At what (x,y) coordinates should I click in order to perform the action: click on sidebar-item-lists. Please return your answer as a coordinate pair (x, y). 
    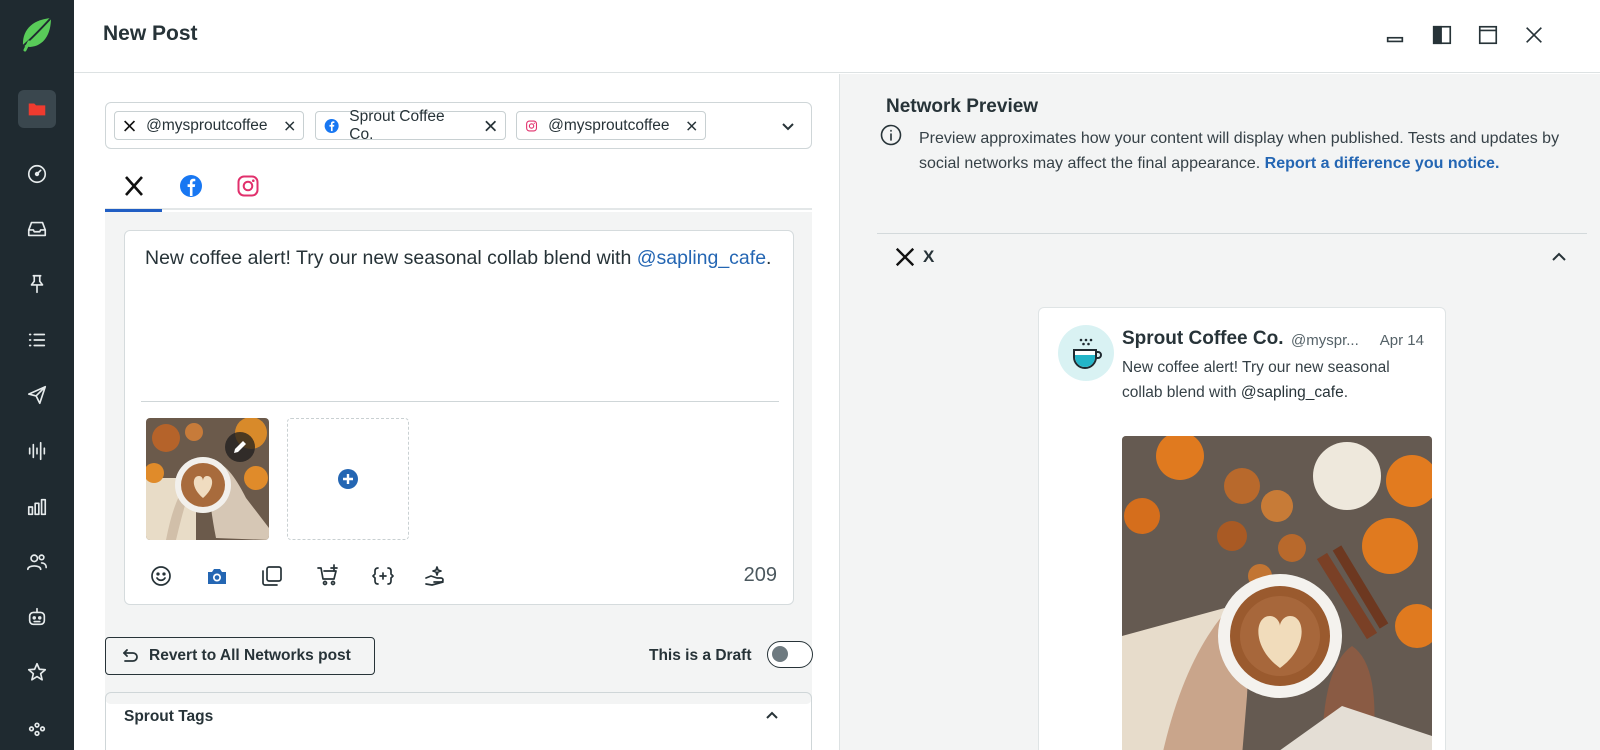
    Looking at the image, I should click on (37, 340).